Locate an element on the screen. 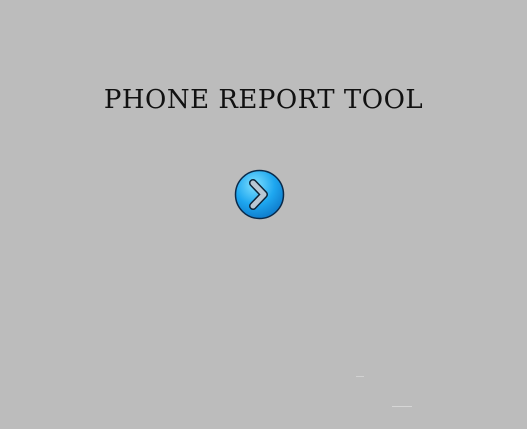 The height and width of the screenshot is (429, 527). next-button is located at coordinates (259, 194).